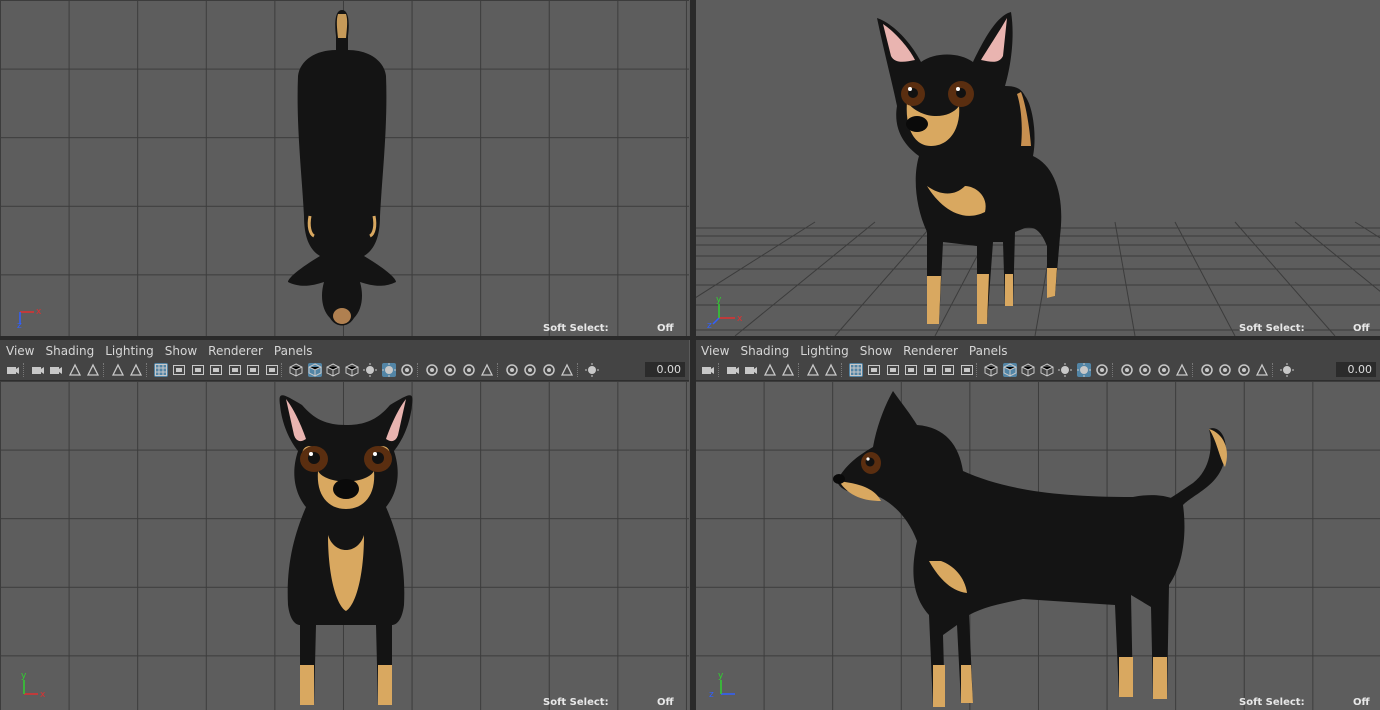 The image size is (1380, 710). I want to click on dog-model-front-view, so click(346, 547).